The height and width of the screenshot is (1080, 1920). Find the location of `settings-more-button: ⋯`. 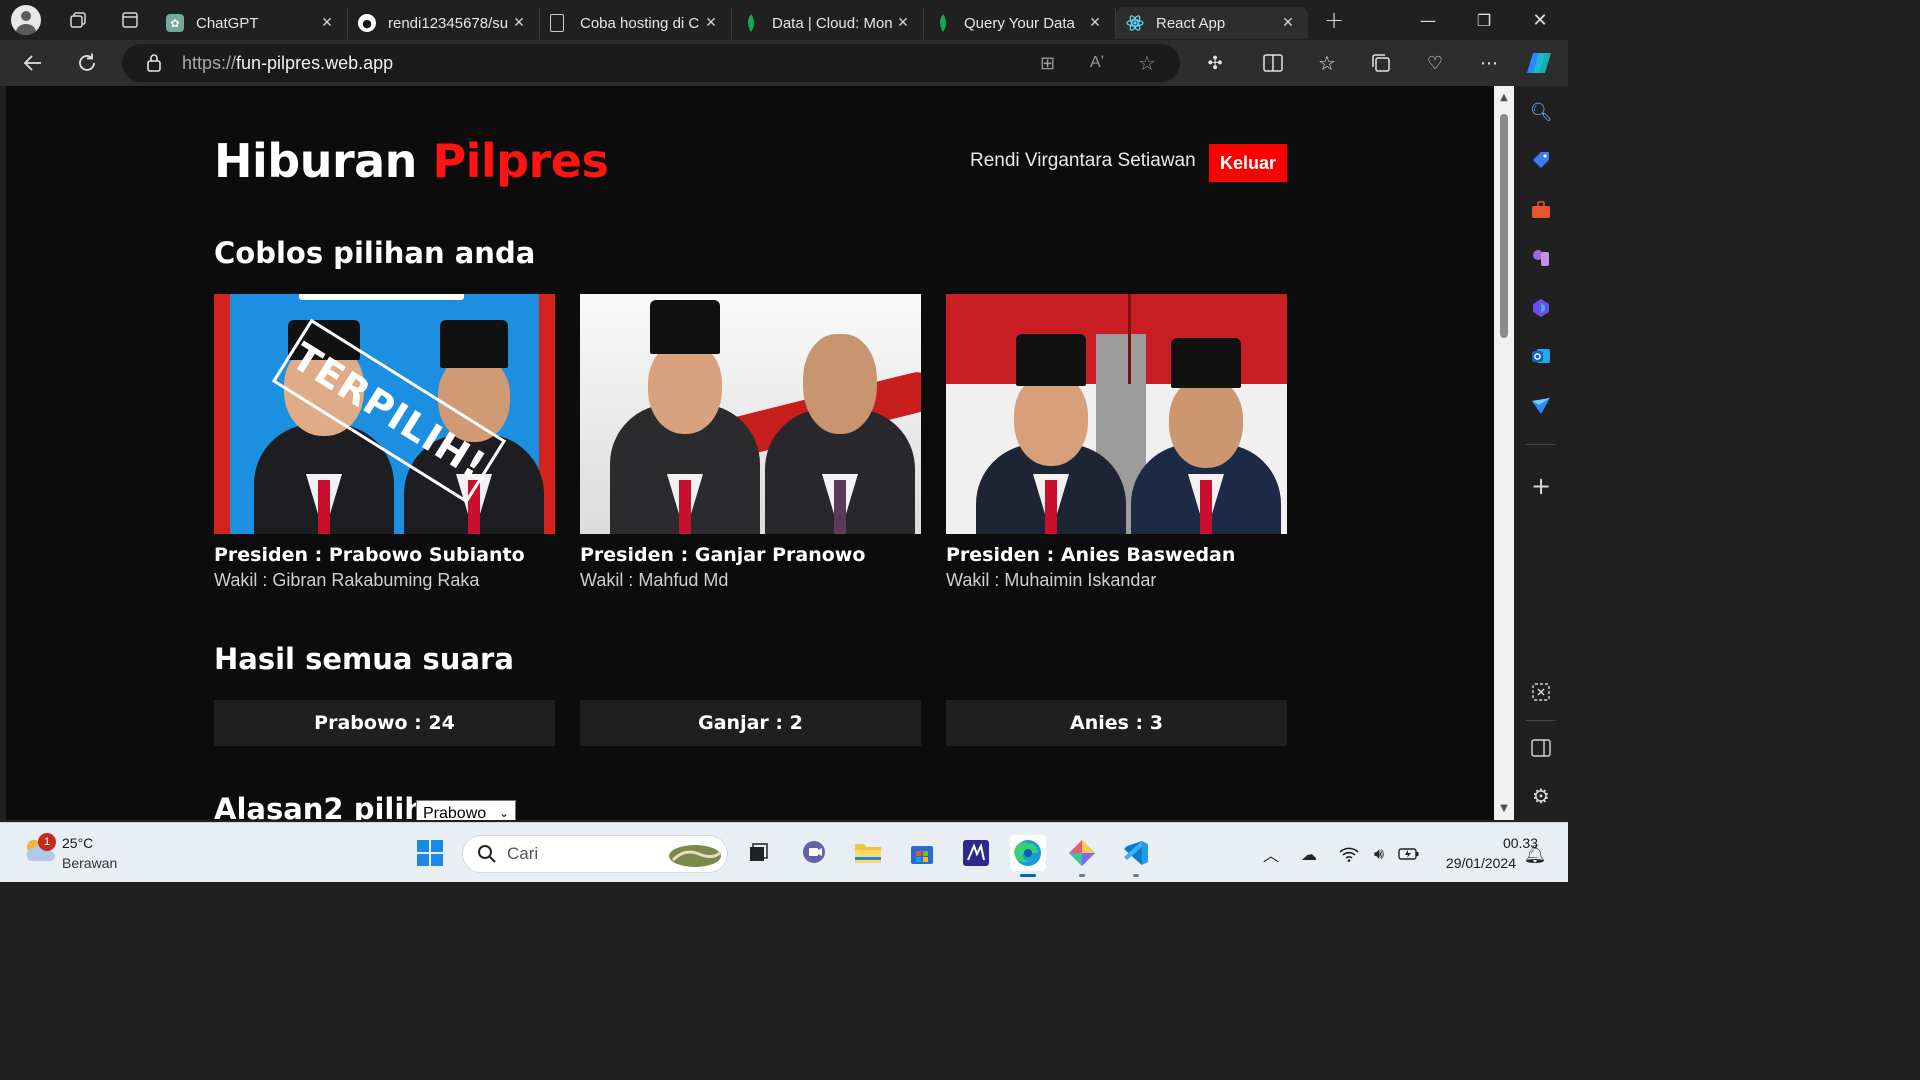

settings-more-button: ⋯ is located at coordinates (1489, 63).